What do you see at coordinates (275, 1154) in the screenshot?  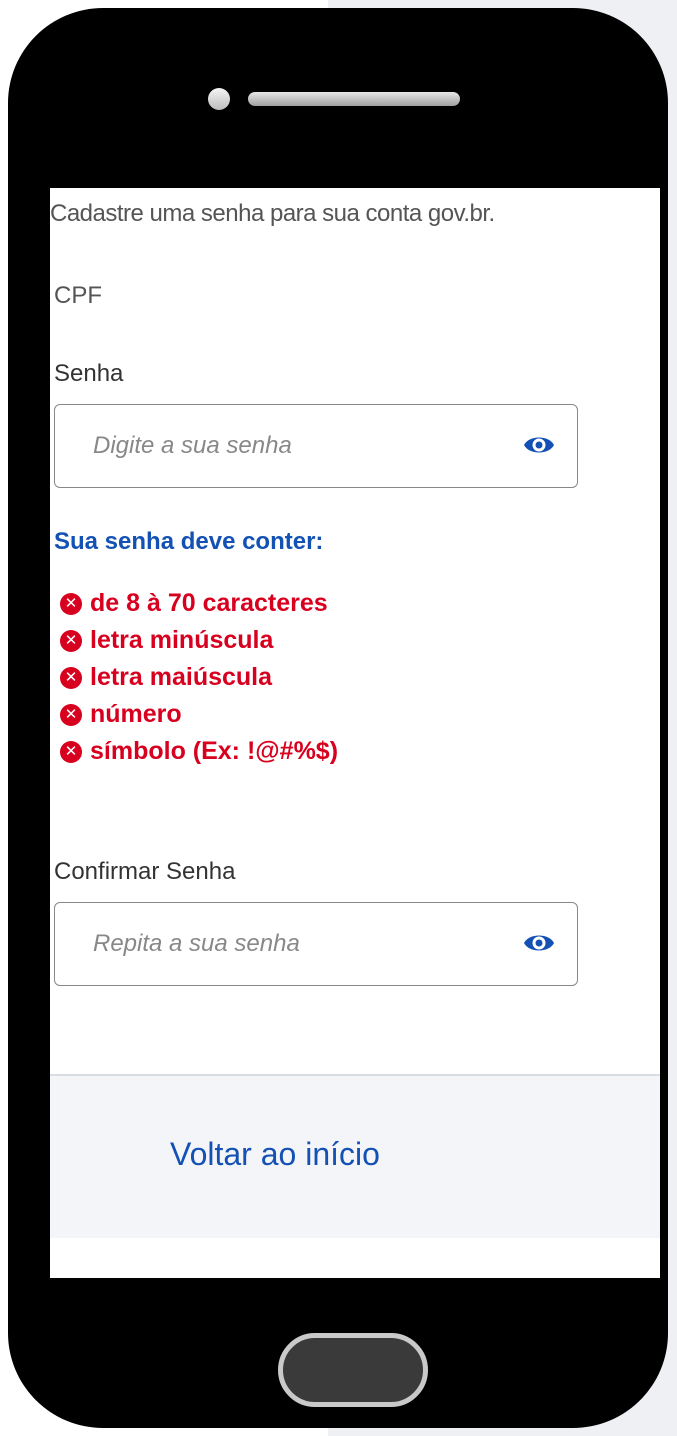 I see `back-to-start-link: Voltar ao início` at bounding box center [275, 1154].